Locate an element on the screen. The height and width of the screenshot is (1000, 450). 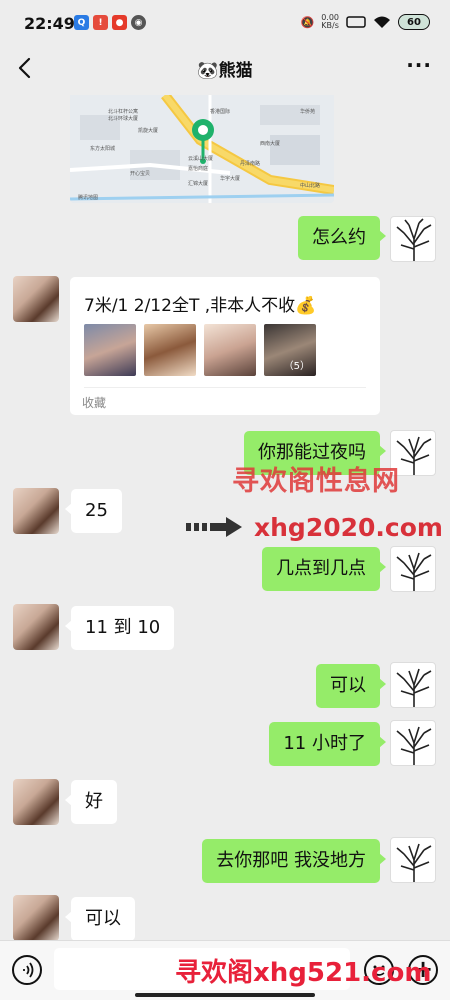
message-bubble-sent: 怎么约 is located at coordinates (342, 238).